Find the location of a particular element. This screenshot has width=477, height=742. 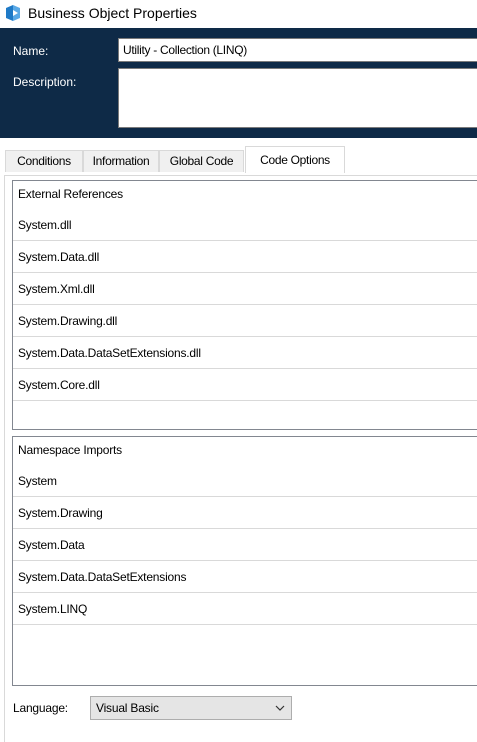

title-bar: Business Object Properties is located at coordinates (238, 13).